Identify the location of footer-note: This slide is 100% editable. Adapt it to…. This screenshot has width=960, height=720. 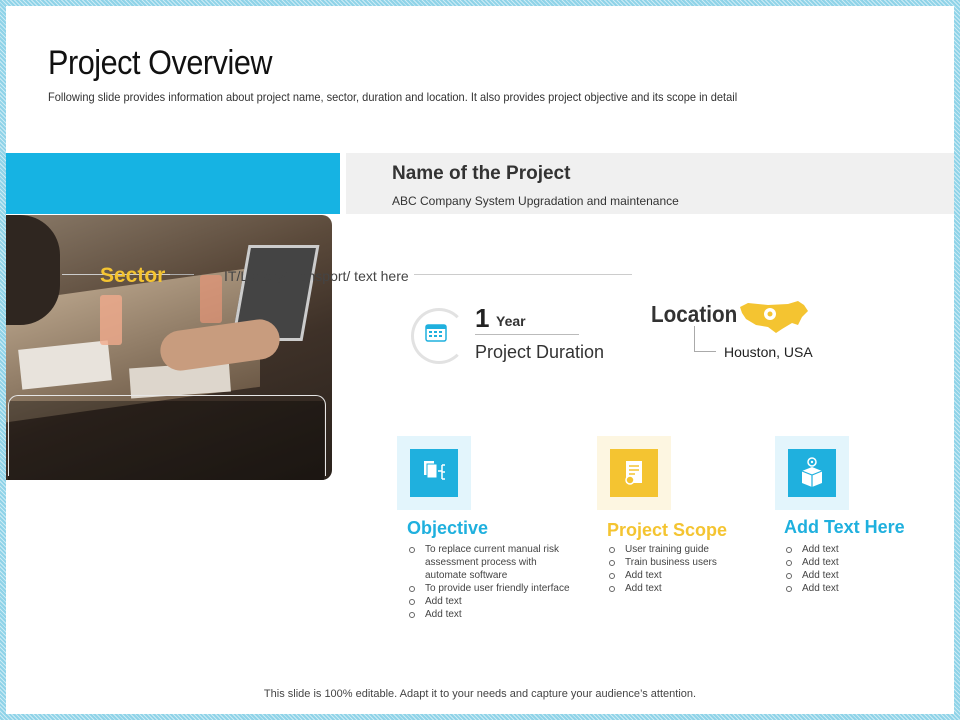
(480, 694).